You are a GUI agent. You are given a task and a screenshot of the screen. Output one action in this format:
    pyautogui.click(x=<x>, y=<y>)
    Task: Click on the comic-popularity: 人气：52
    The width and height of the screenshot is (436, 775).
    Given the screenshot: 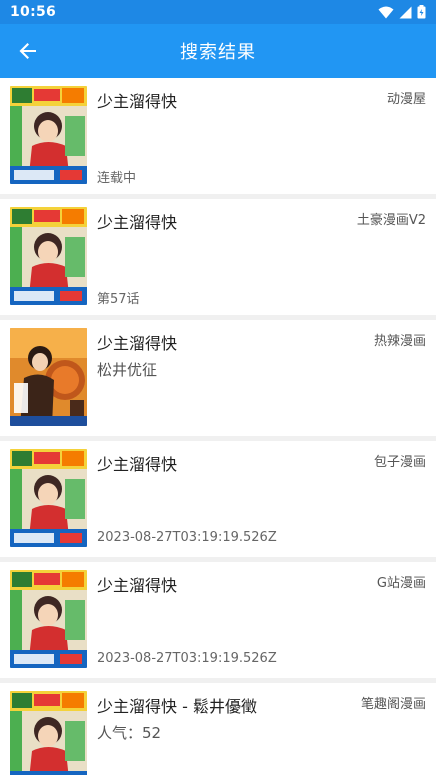 What is the action you would take?
    pyautogui.click(x=129, y=733)
    